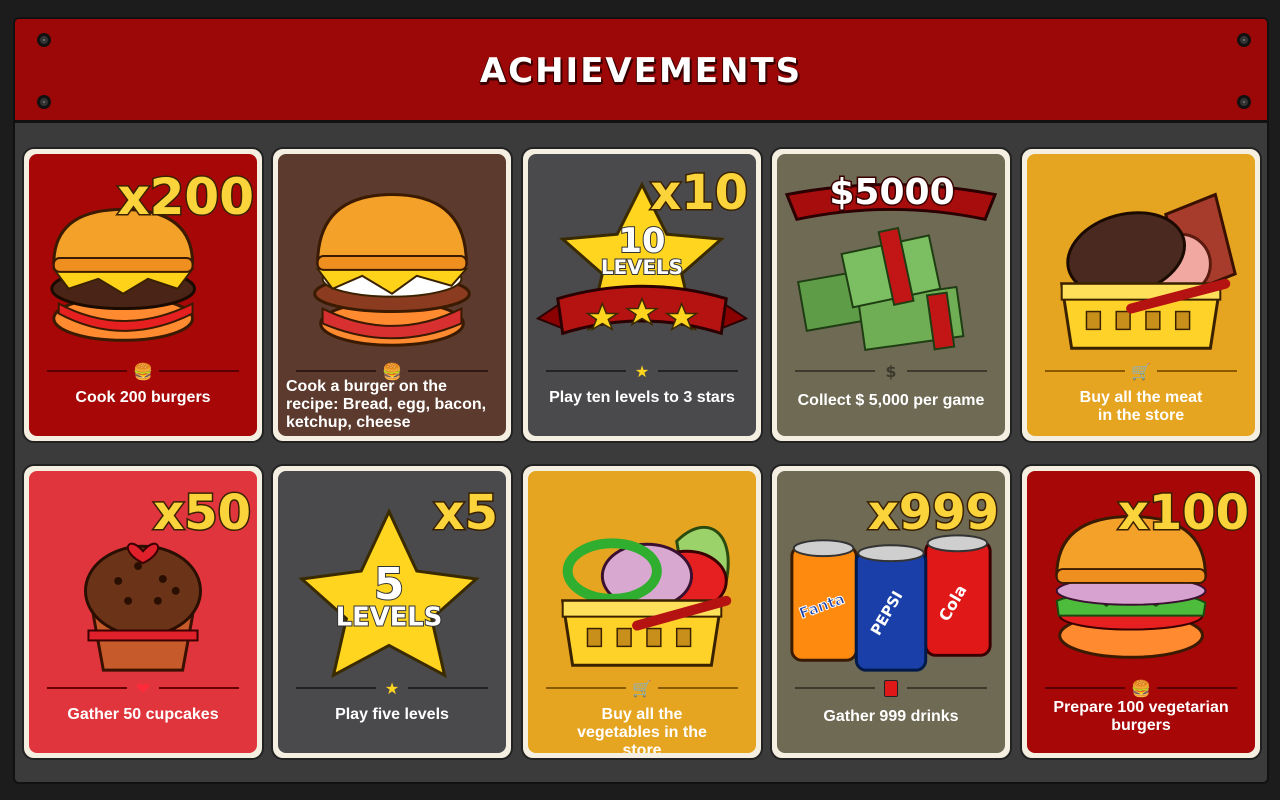 The height and width of the screenshot is (800, 1280). What do you see at coordinates (392, 714) in the screenshot?
I see `achievement-description: Play five levels` at bounding box center [392, 714].